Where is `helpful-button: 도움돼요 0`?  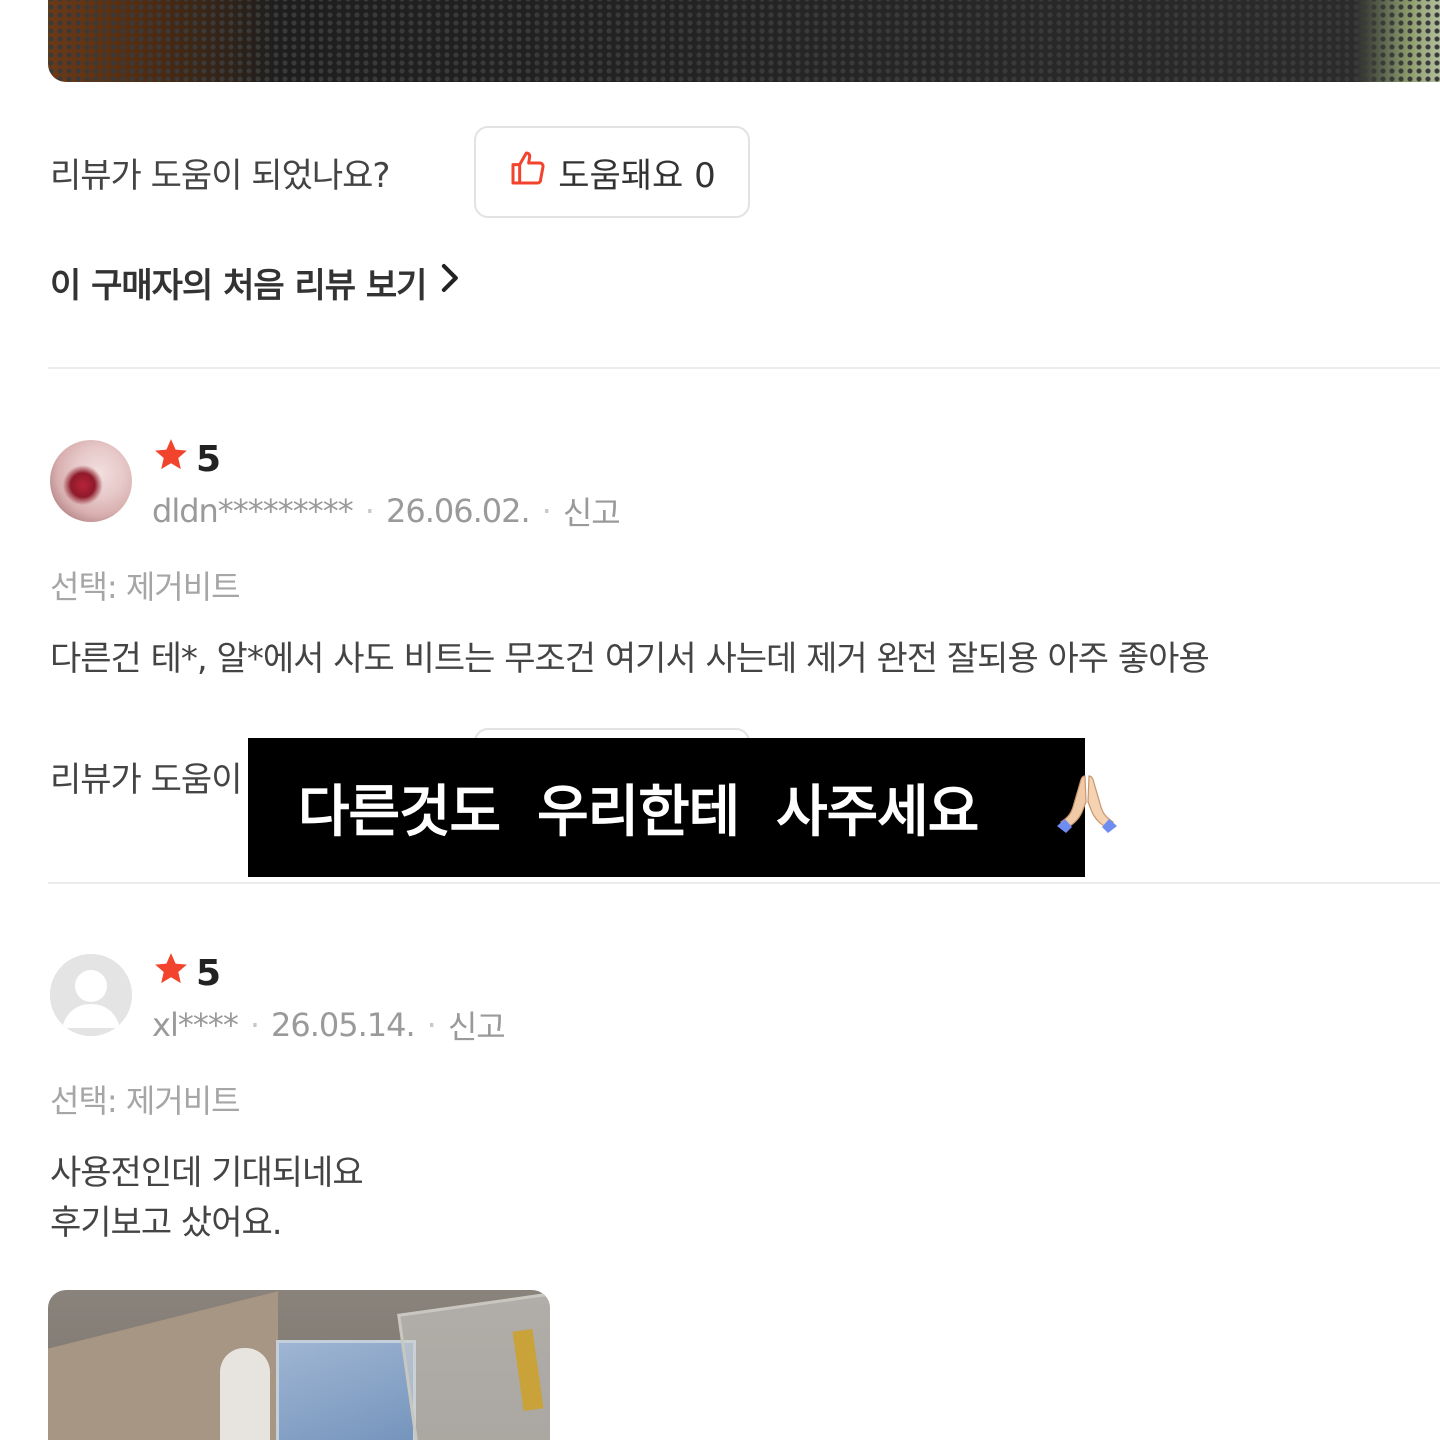 helpful-button: 도움돼요 0 is located at coordinates (612, 172).